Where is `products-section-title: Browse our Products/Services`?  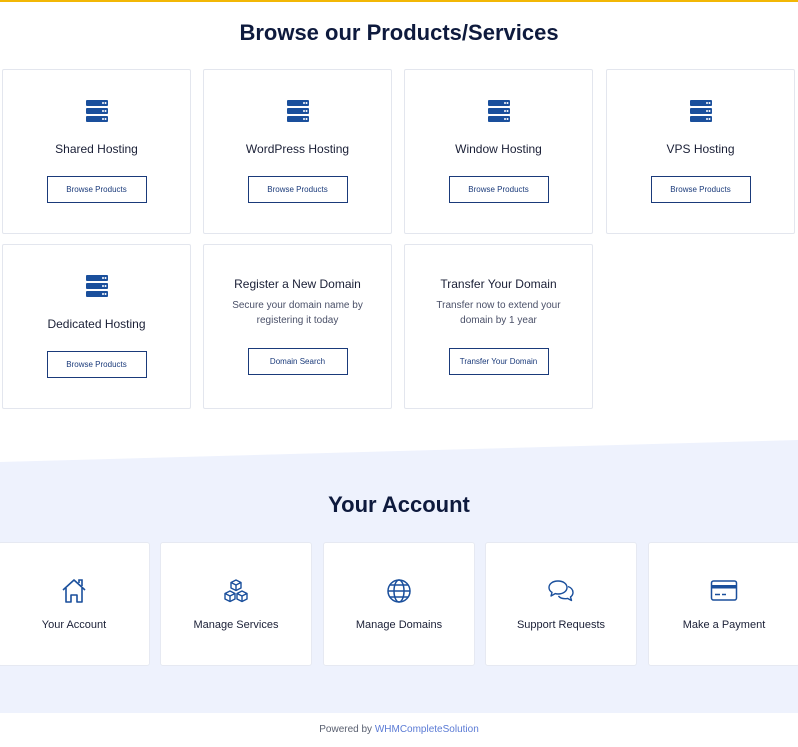
products-section-title: Browse our Products/Services is located at coordinates (399, 32).